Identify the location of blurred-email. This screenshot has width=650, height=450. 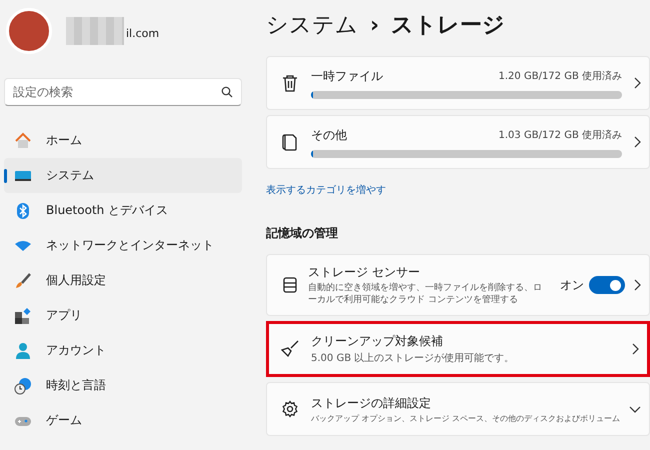
(95, 31).